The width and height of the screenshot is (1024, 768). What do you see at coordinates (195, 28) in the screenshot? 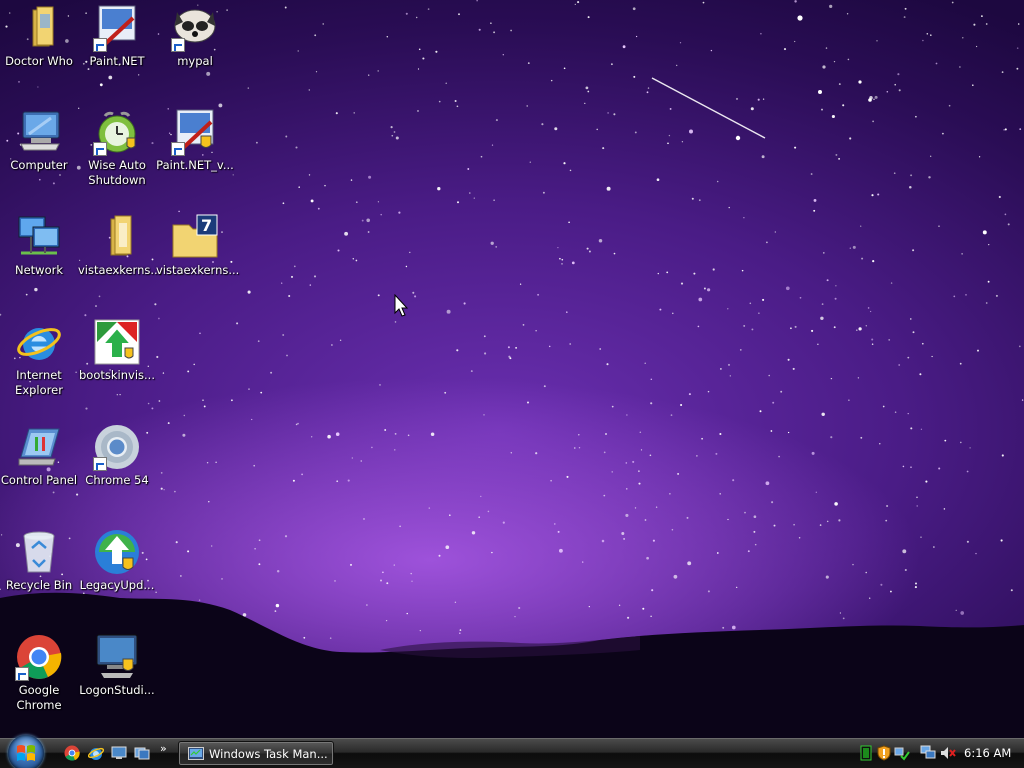
I see `mypal-icon` at bounding box center [195, 28].